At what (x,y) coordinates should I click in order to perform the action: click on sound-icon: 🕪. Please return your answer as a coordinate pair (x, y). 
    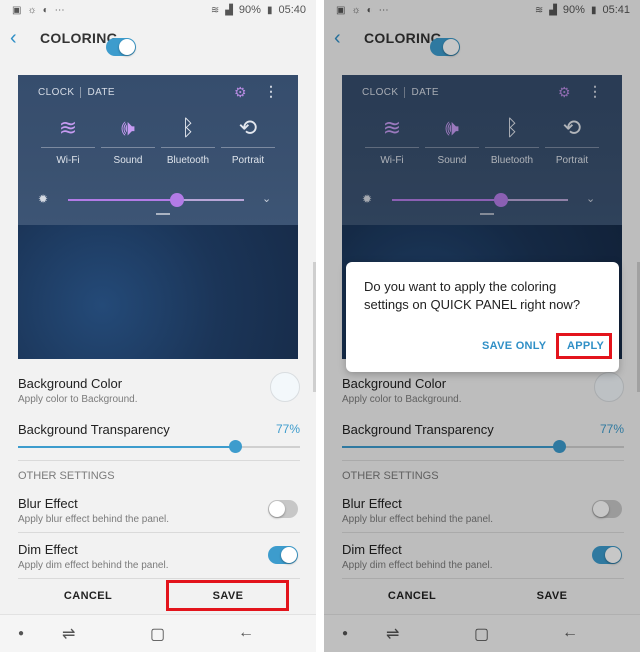
    Looking at the image, I should click on (128, 127).